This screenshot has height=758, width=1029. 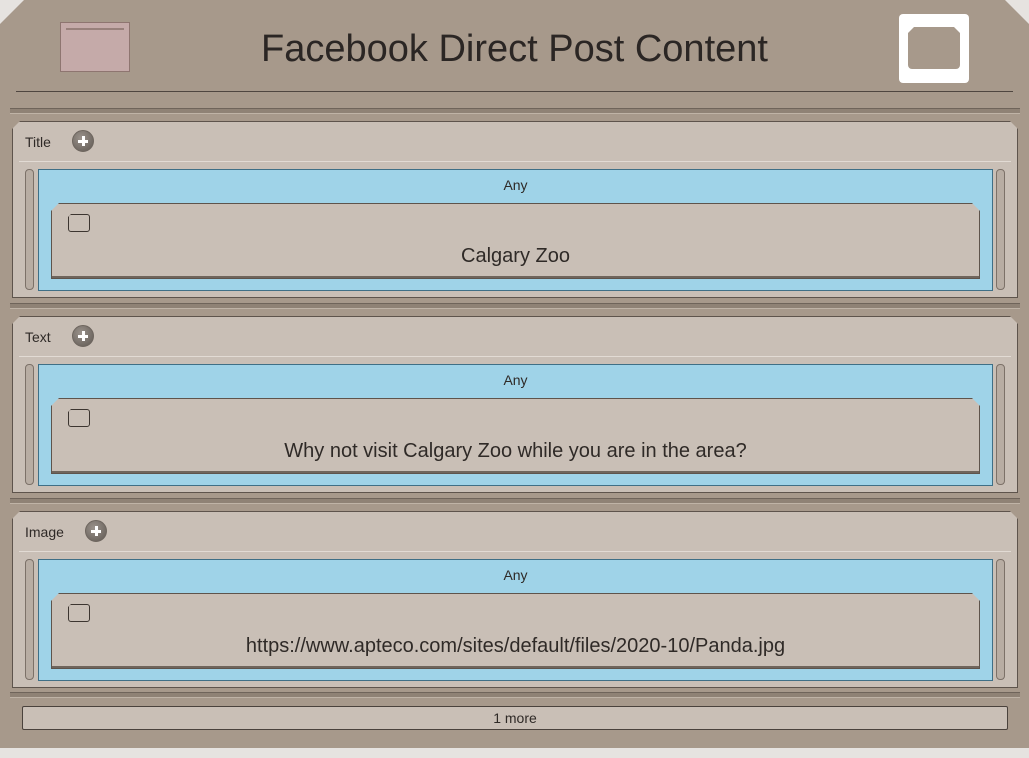 What do you see at coordinates (38, 142) in the screenshot?
I see `section-label: Title` at bounding box center [38, 142].